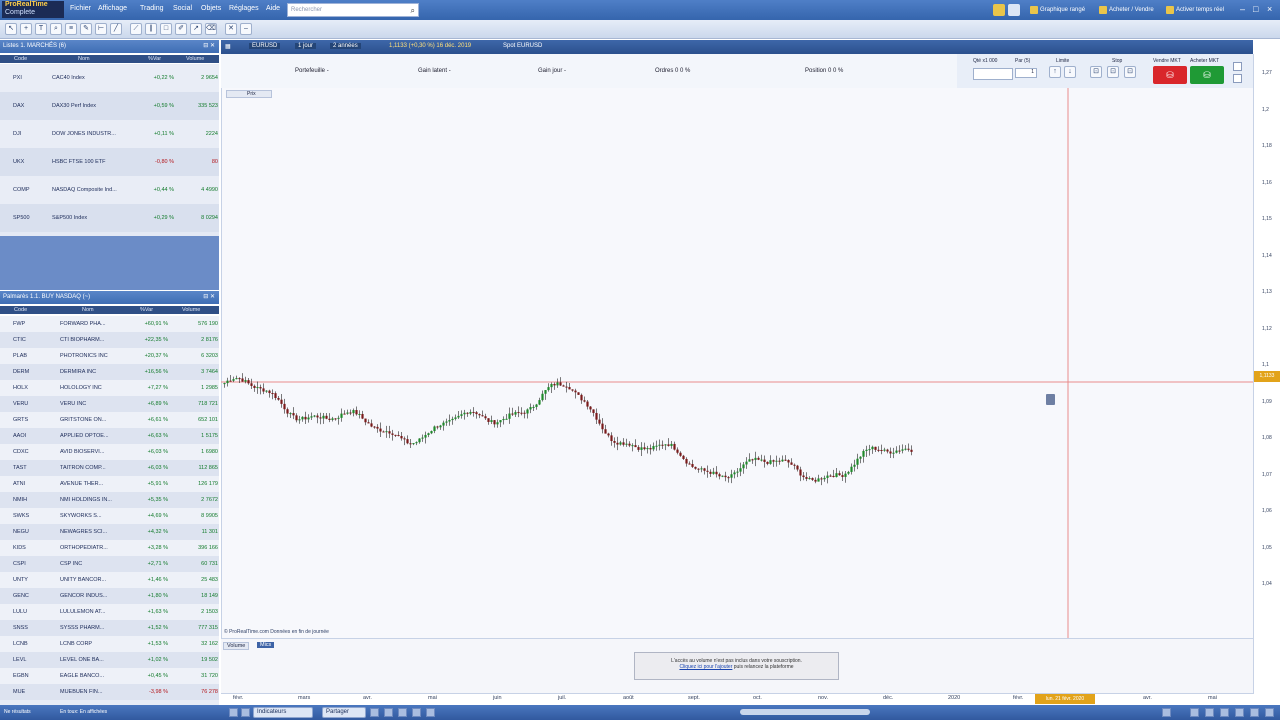 The width and height of the screenshot is (1280, 720). I want to click on sell-button: ⛁, so click(1170, 75).